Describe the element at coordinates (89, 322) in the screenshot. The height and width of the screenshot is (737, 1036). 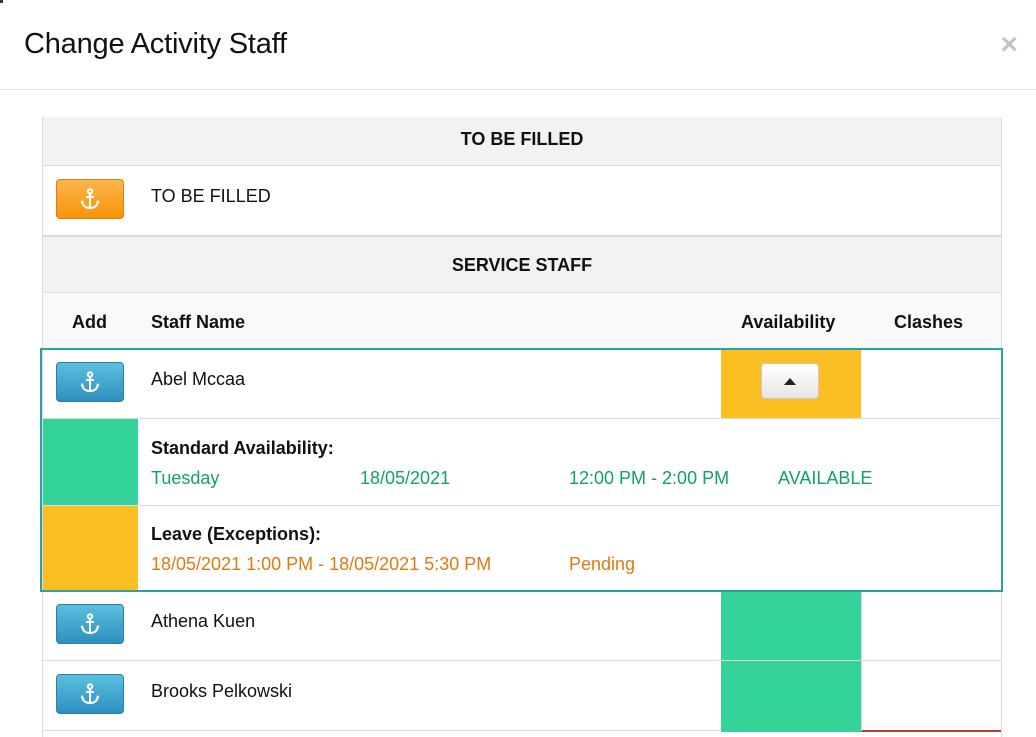
I see `col-add: Add` at that location.